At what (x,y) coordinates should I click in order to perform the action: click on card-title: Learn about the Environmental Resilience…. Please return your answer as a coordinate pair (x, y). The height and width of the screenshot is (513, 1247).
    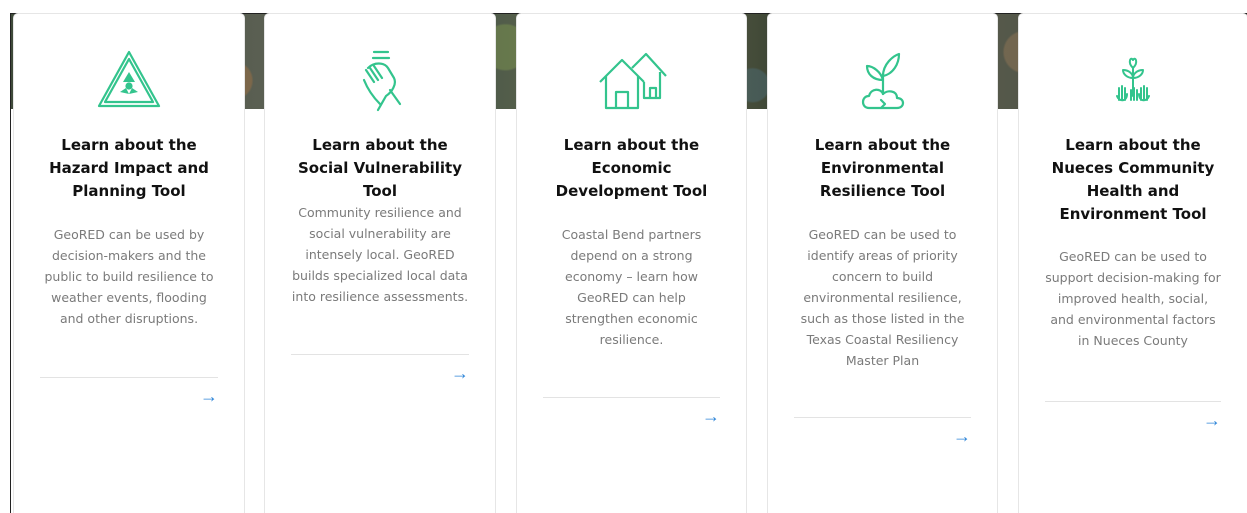
    Looking at the image, I should click on (882, 168).